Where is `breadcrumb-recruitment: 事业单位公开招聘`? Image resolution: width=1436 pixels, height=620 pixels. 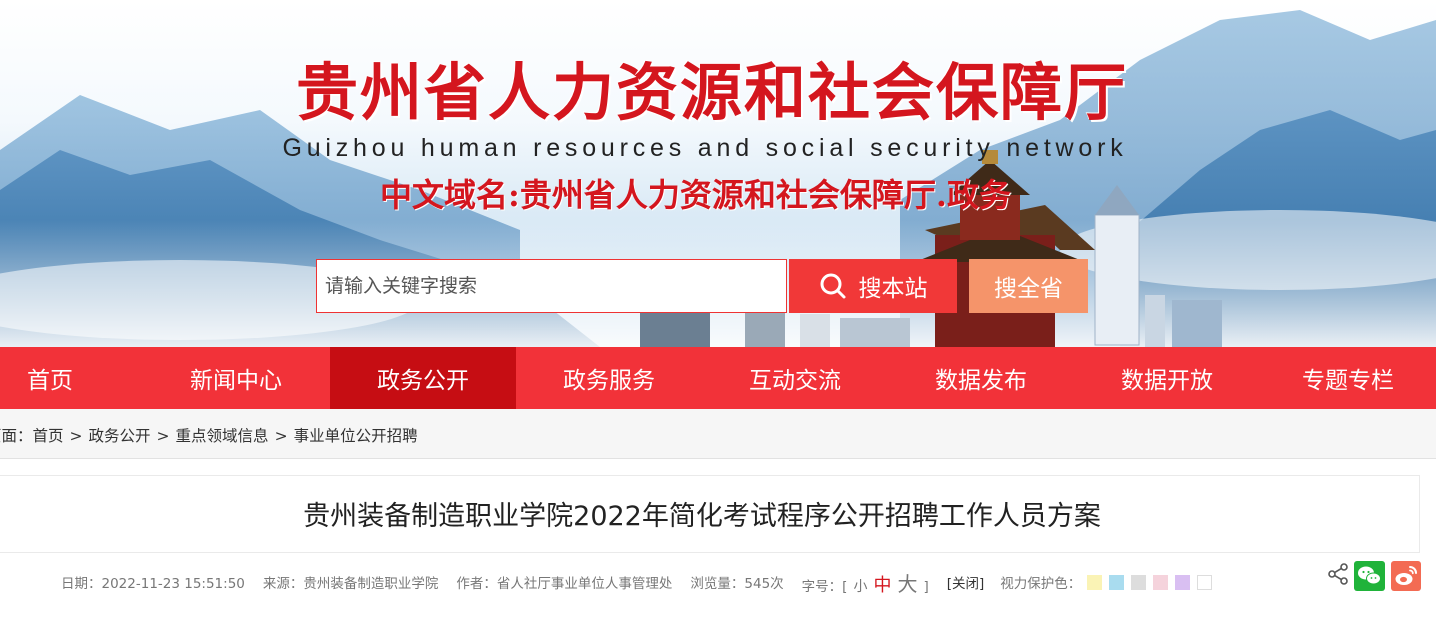
breadcrumb-recruitment: 事业单位公开招聘 is located at coordinates (356, 436).